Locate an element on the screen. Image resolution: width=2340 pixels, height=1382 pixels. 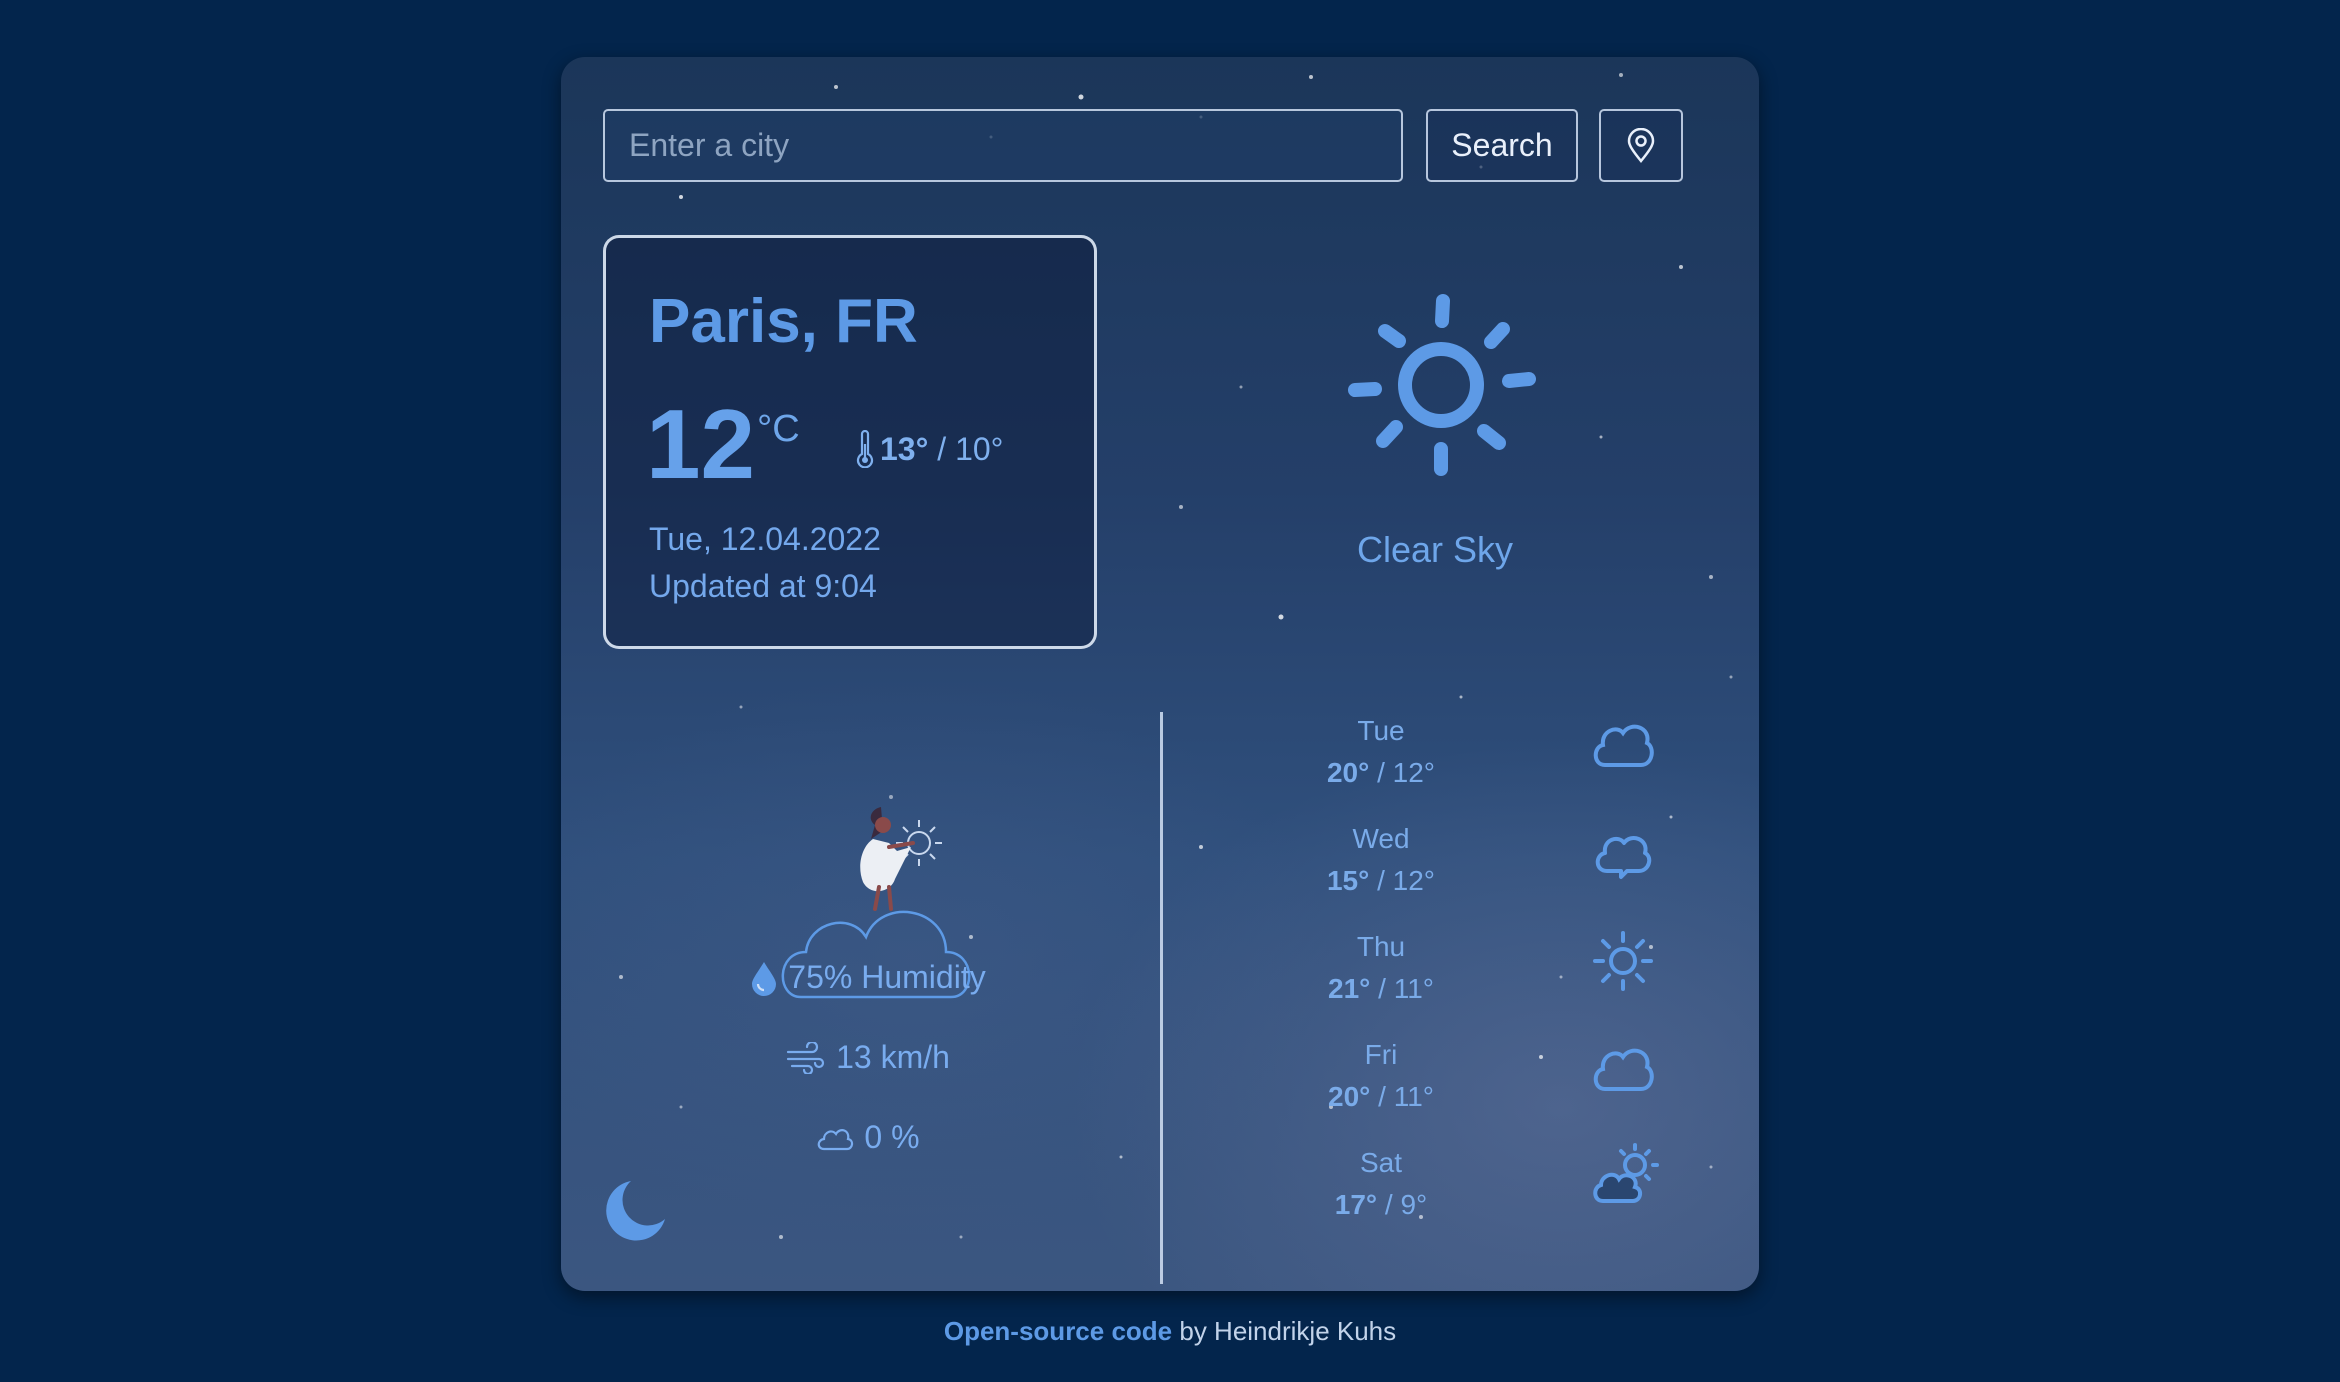
humidity-stat: 75% Humidity is located at coordinates (868, 977).